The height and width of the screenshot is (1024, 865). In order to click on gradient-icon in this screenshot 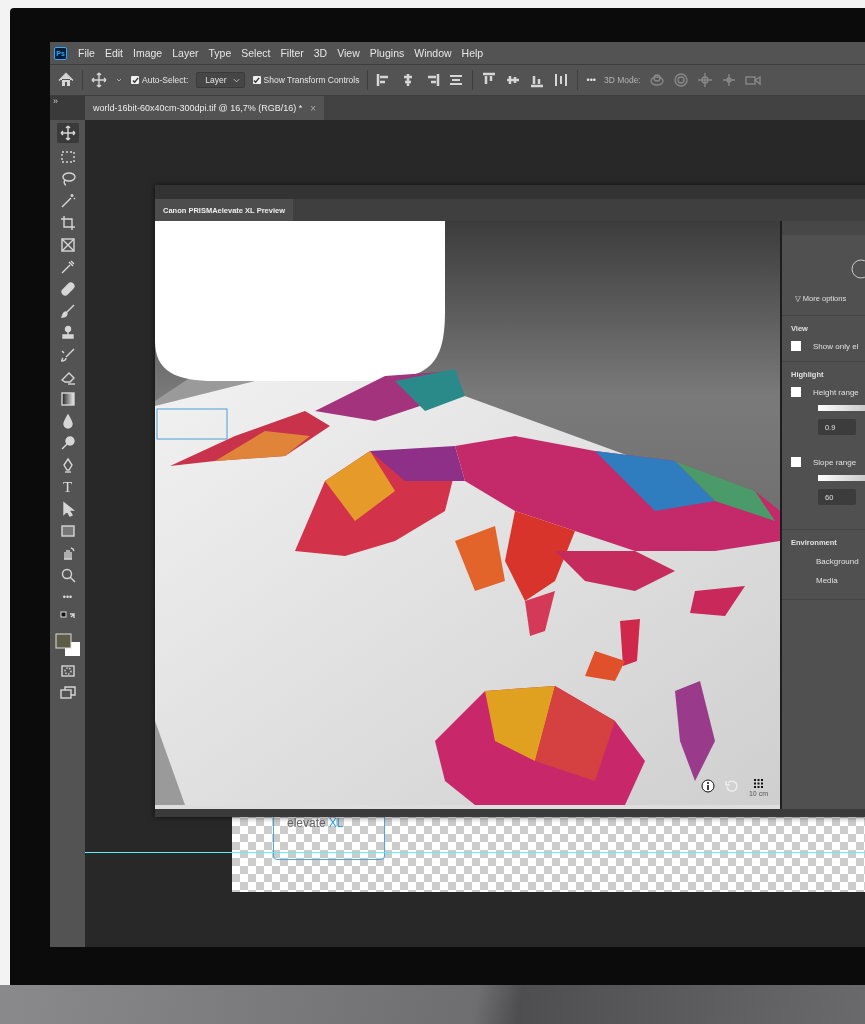, I will do `click(67, 399)`.